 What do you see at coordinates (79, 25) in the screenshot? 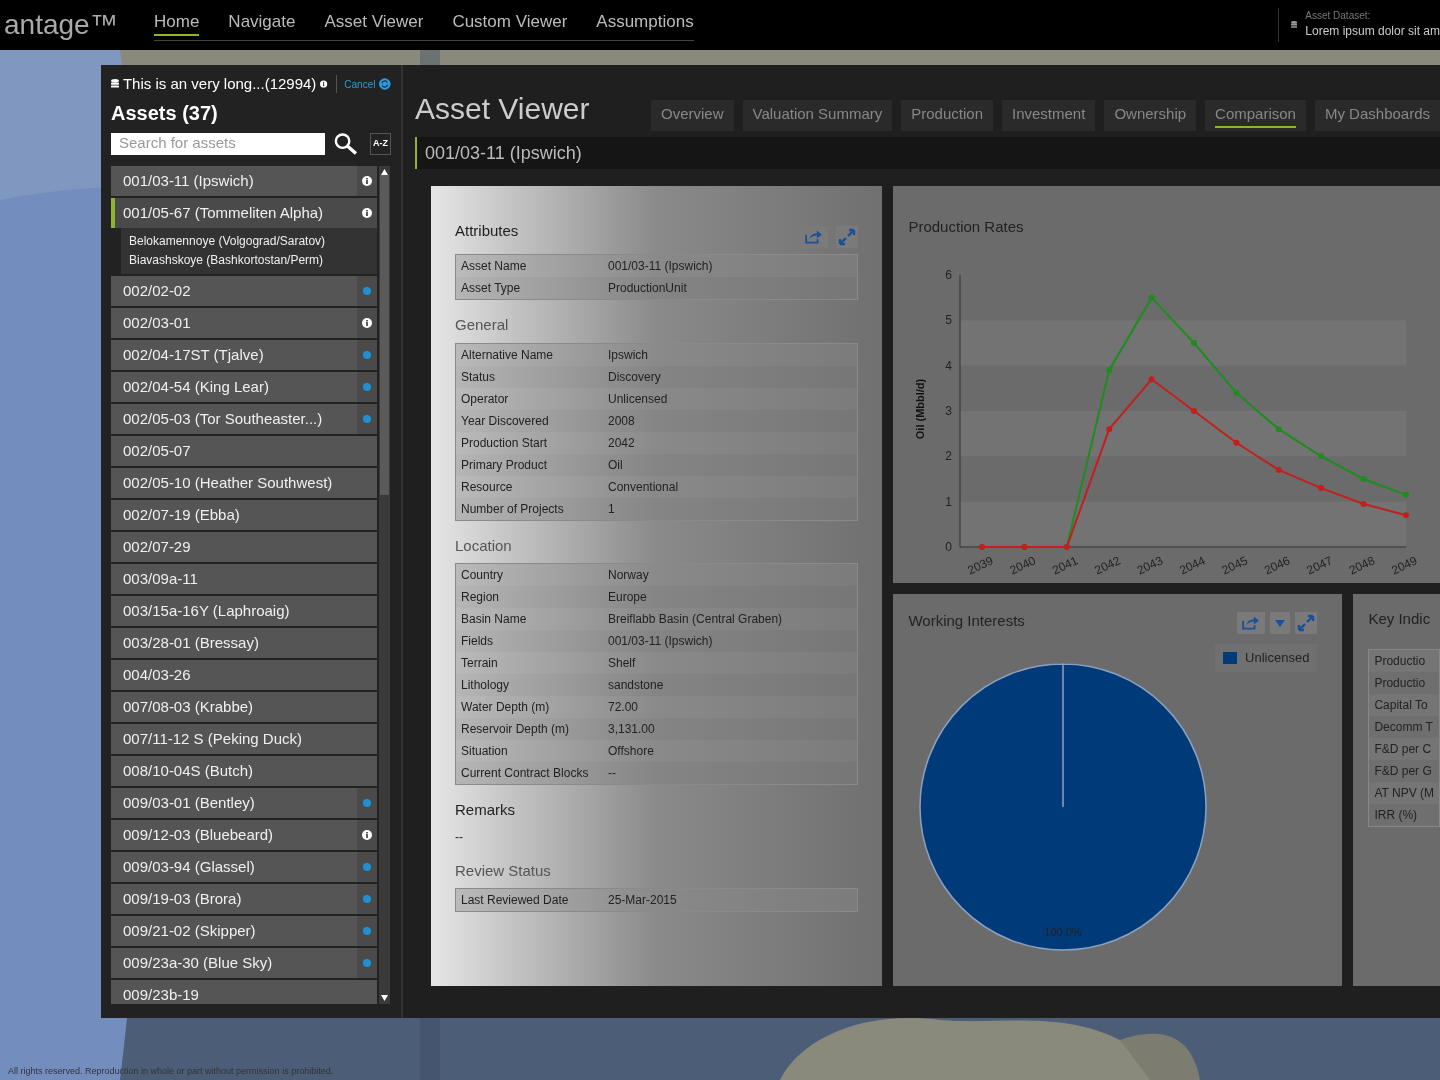
I see `brand-logo: antage™` at bounding box center [79, 25].